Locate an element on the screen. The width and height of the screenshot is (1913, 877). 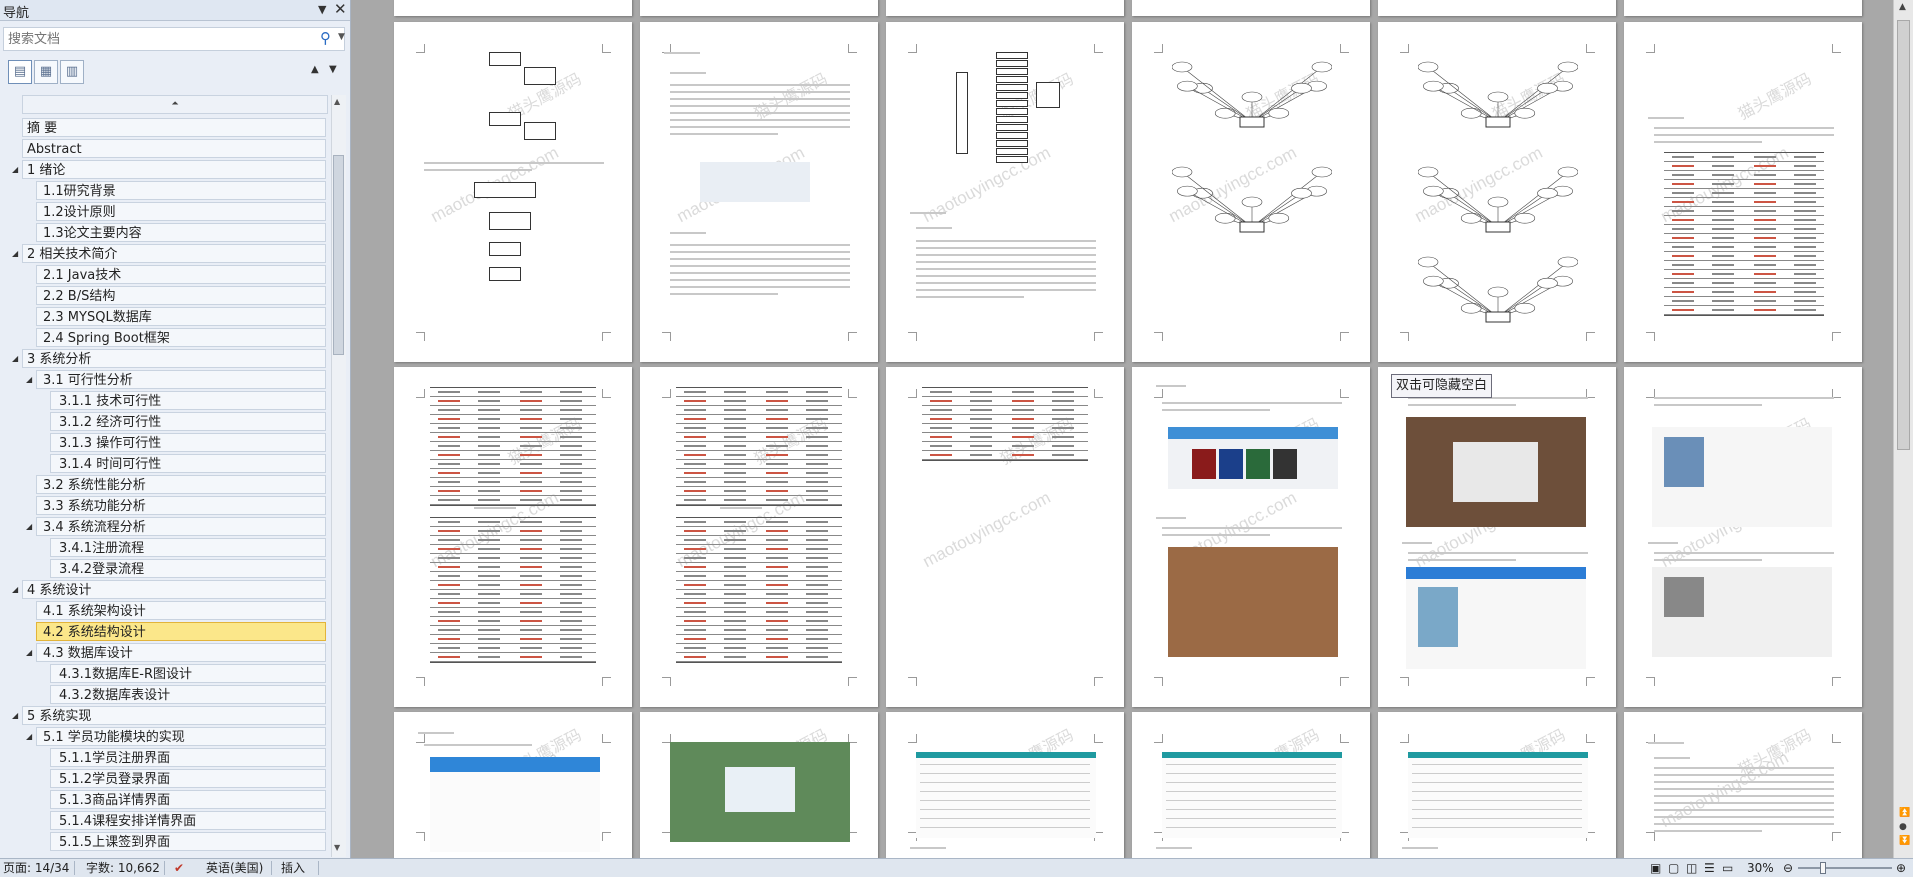
outline-heading: 1.3论文主要内容 is located at coordinates (181, 232).